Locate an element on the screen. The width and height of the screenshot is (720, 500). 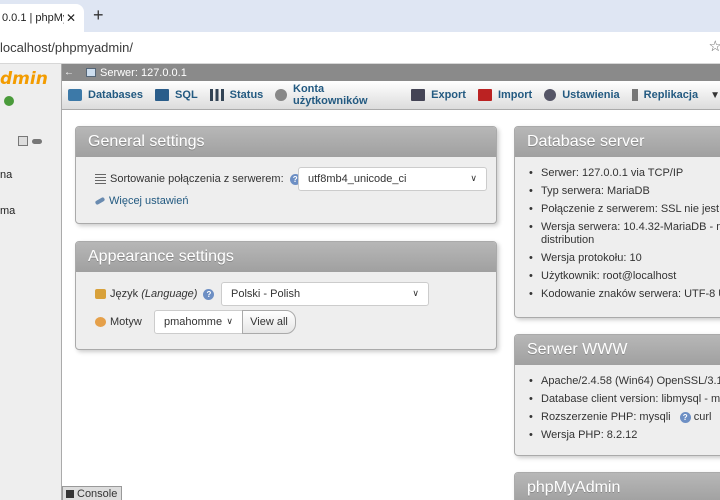
tab-replication: Replikacja is located at coordinates (665, 95).